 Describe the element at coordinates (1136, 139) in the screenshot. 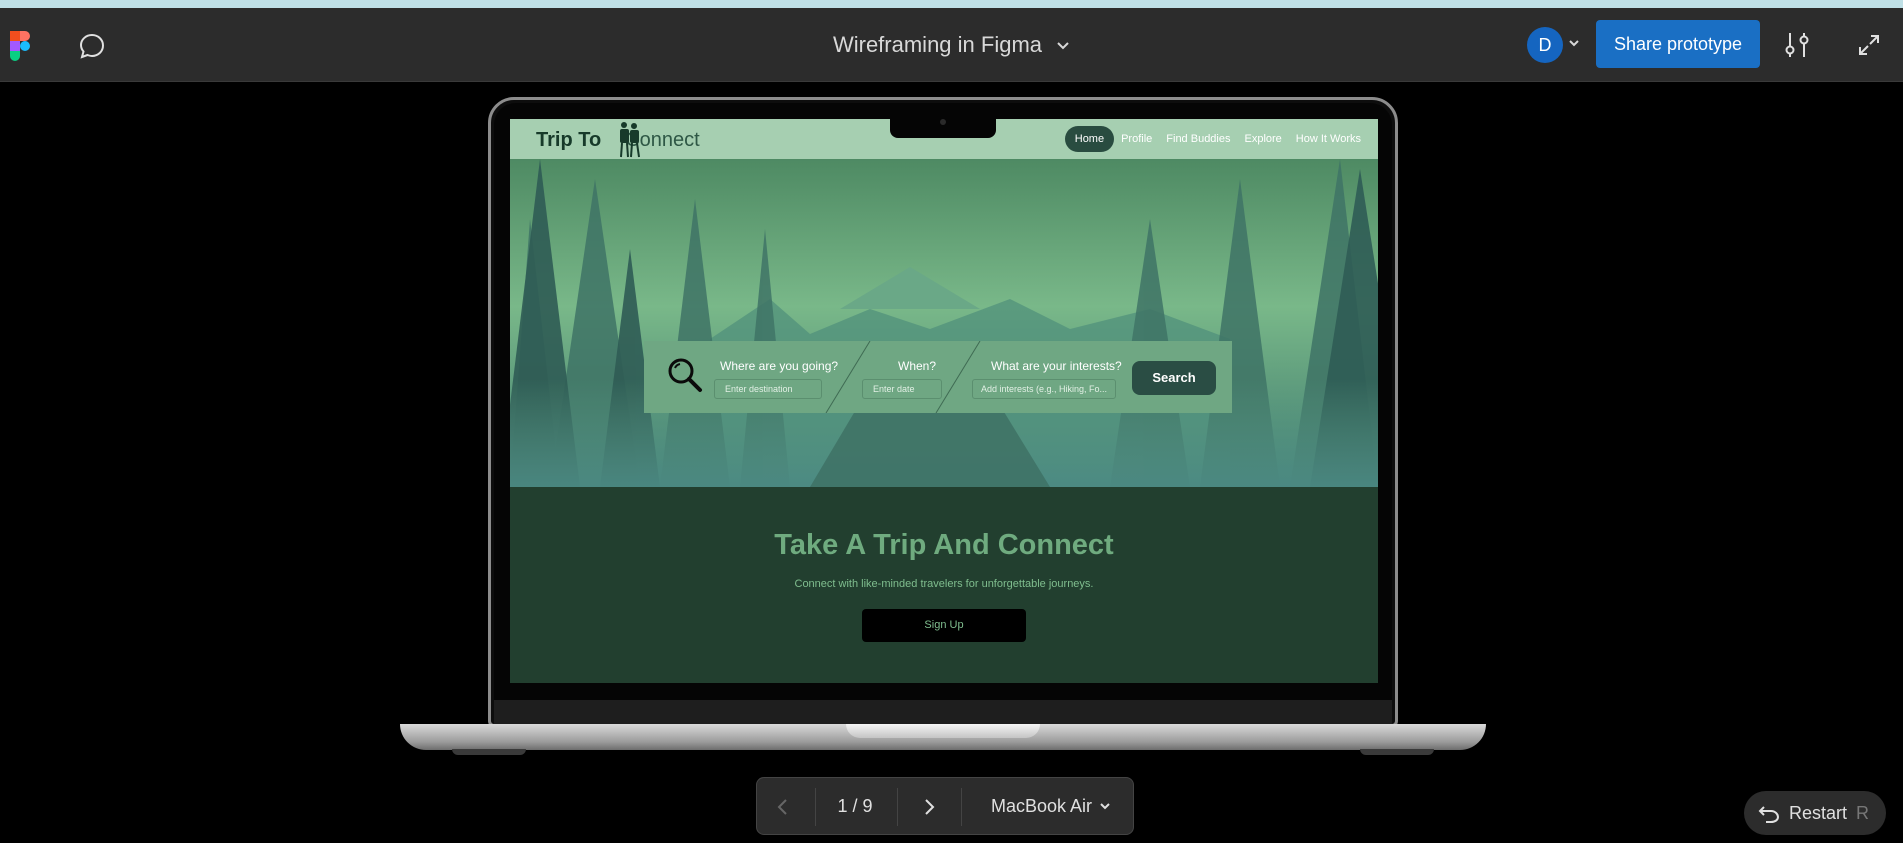

I see `nav-profile: Profile` at that location.